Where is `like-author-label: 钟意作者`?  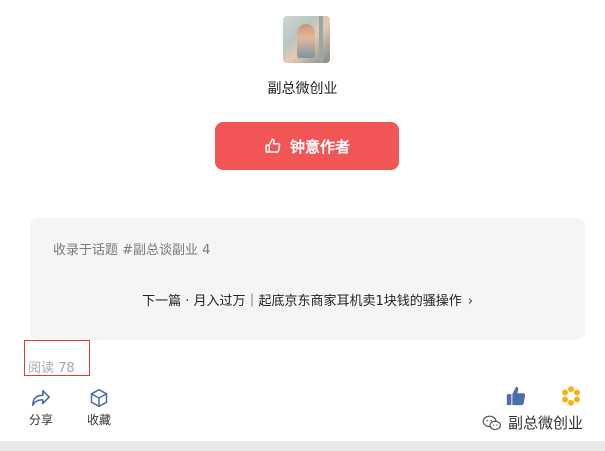 like-author-label: 钟意作者 is located at coordinates (319, 146).